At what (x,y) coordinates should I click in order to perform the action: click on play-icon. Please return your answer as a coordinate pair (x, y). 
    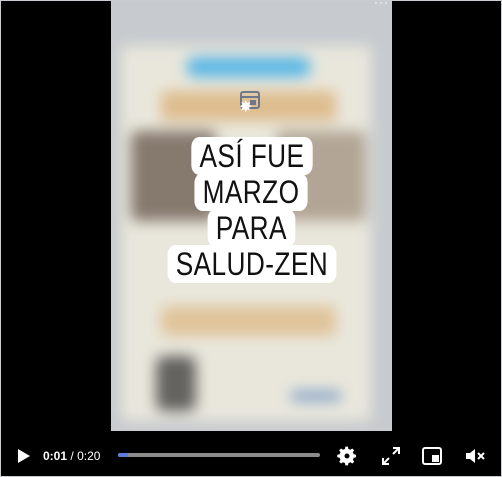
    Looking at the image, I should click on (24, 456).